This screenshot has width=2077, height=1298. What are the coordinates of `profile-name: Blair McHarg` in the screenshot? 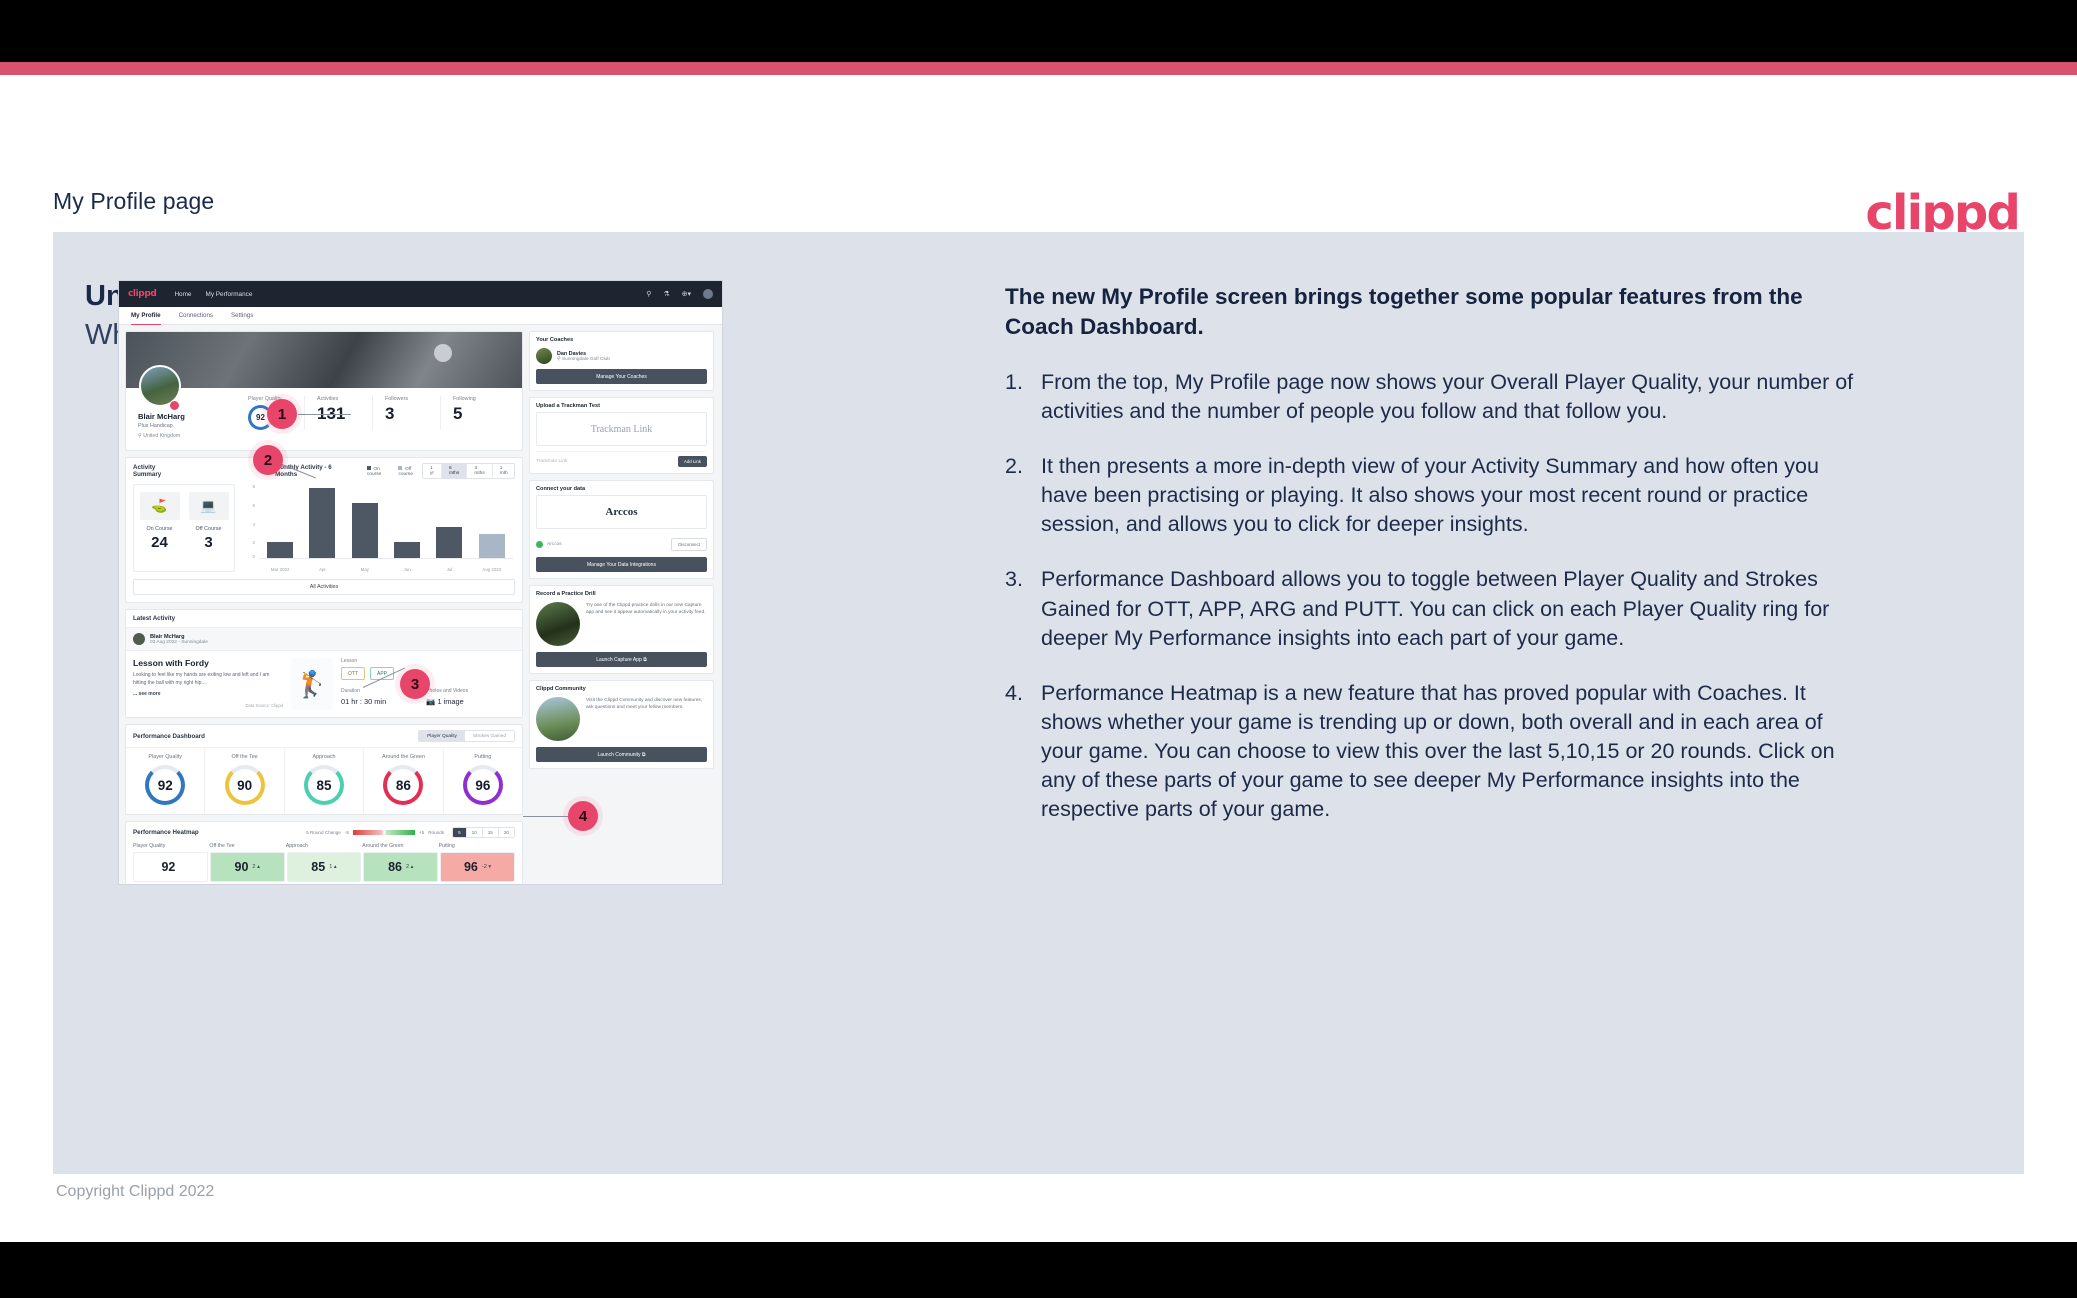 It's located at (161, 416).